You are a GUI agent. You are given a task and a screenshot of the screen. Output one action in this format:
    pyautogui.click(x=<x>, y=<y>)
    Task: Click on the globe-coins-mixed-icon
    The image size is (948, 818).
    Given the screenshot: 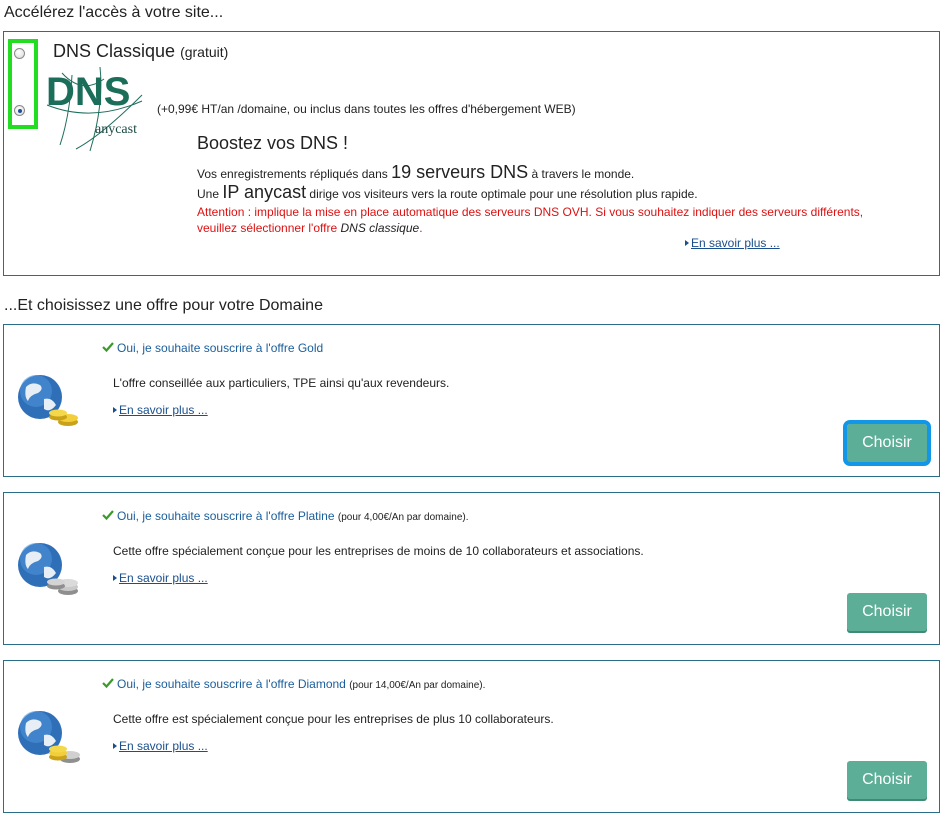 What is the action you would take?
    pyautogui.click(x=49, y=737)
    